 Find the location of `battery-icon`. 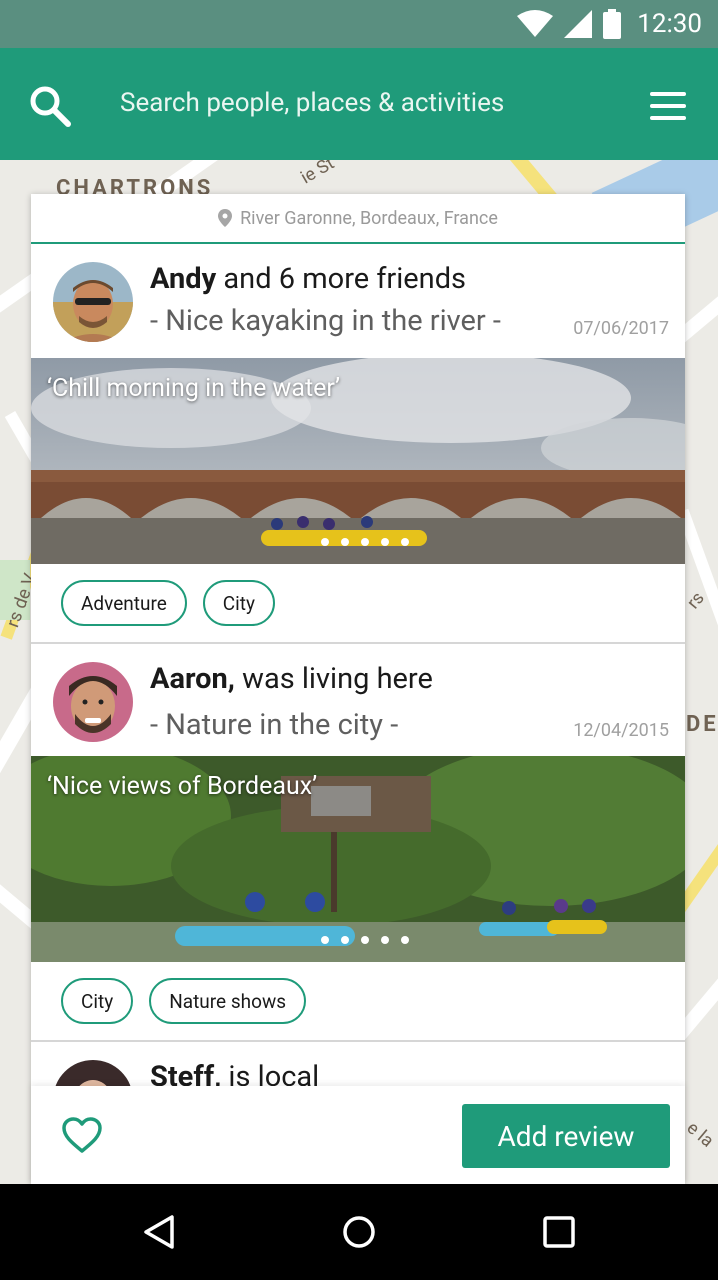

battery-icon is located at coordinates (612, 24).